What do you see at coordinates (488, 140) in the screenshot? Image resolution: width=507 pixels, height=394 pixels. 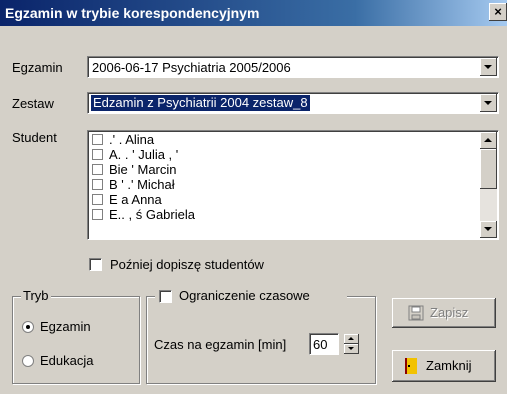 I see `chevron-up-icon` at bounding box center [488, 140].